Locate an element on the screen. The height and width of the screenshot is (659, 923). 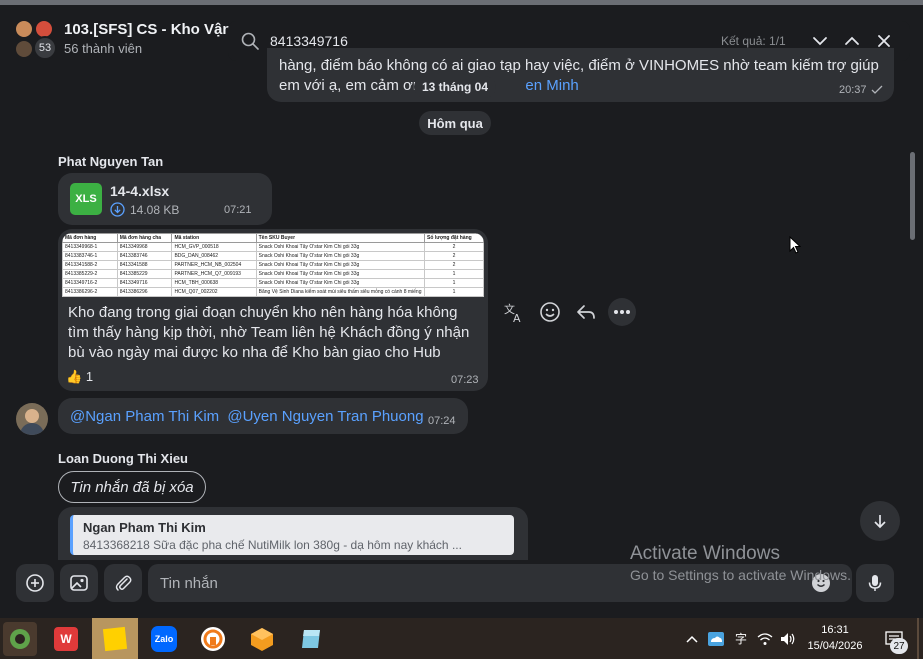
start-button is located at coordinates (20, 639).